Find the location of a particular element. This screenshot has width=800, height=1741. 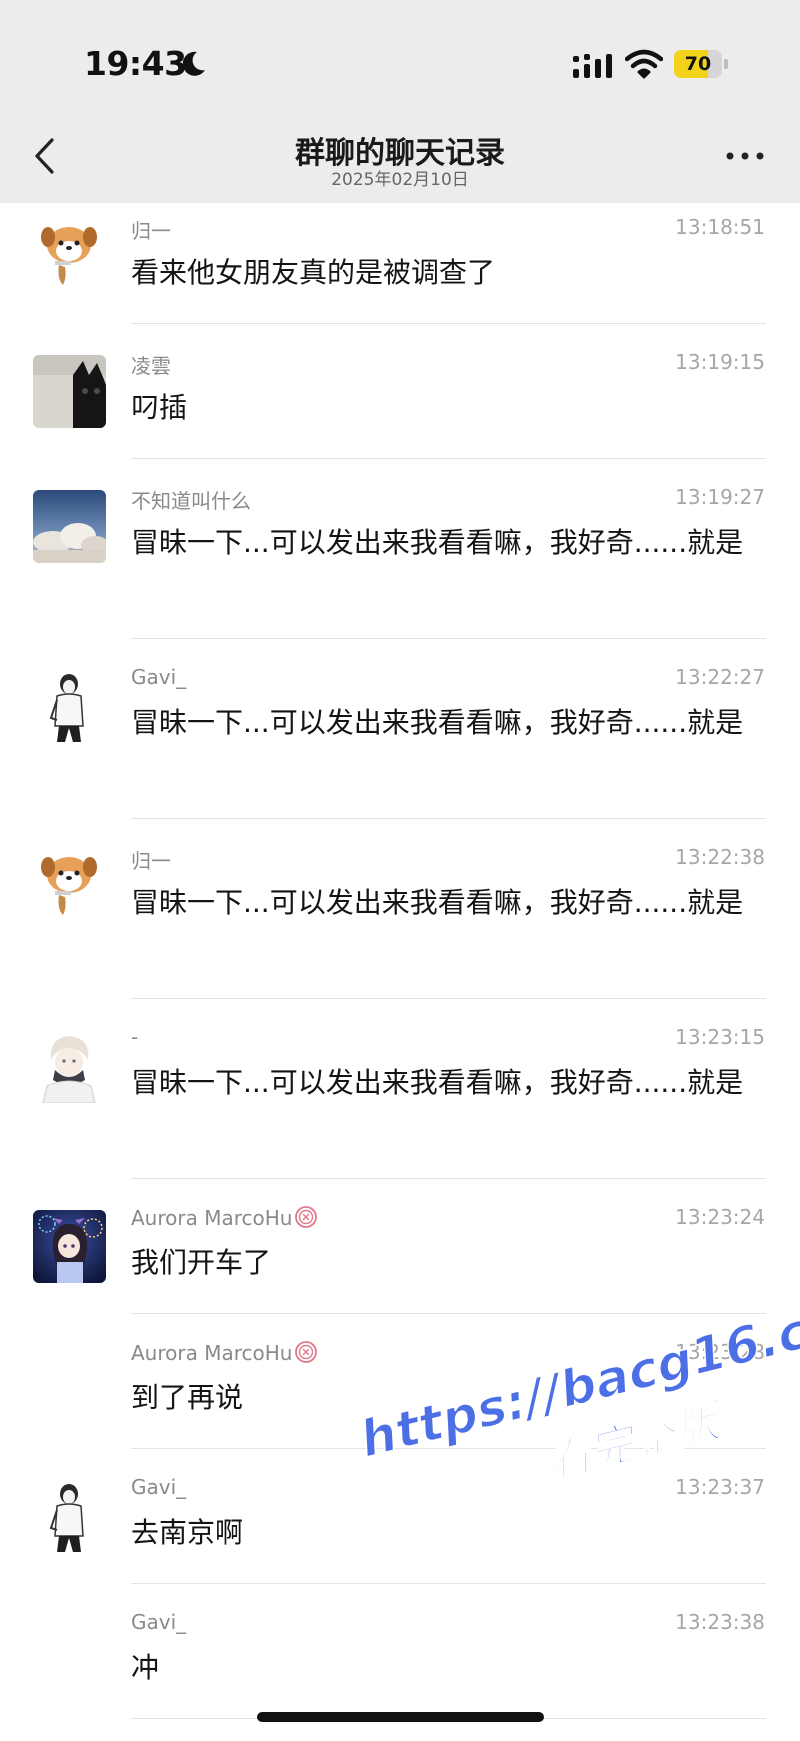

message-time: 13:23:37 is located at coordinates (720, 1487).